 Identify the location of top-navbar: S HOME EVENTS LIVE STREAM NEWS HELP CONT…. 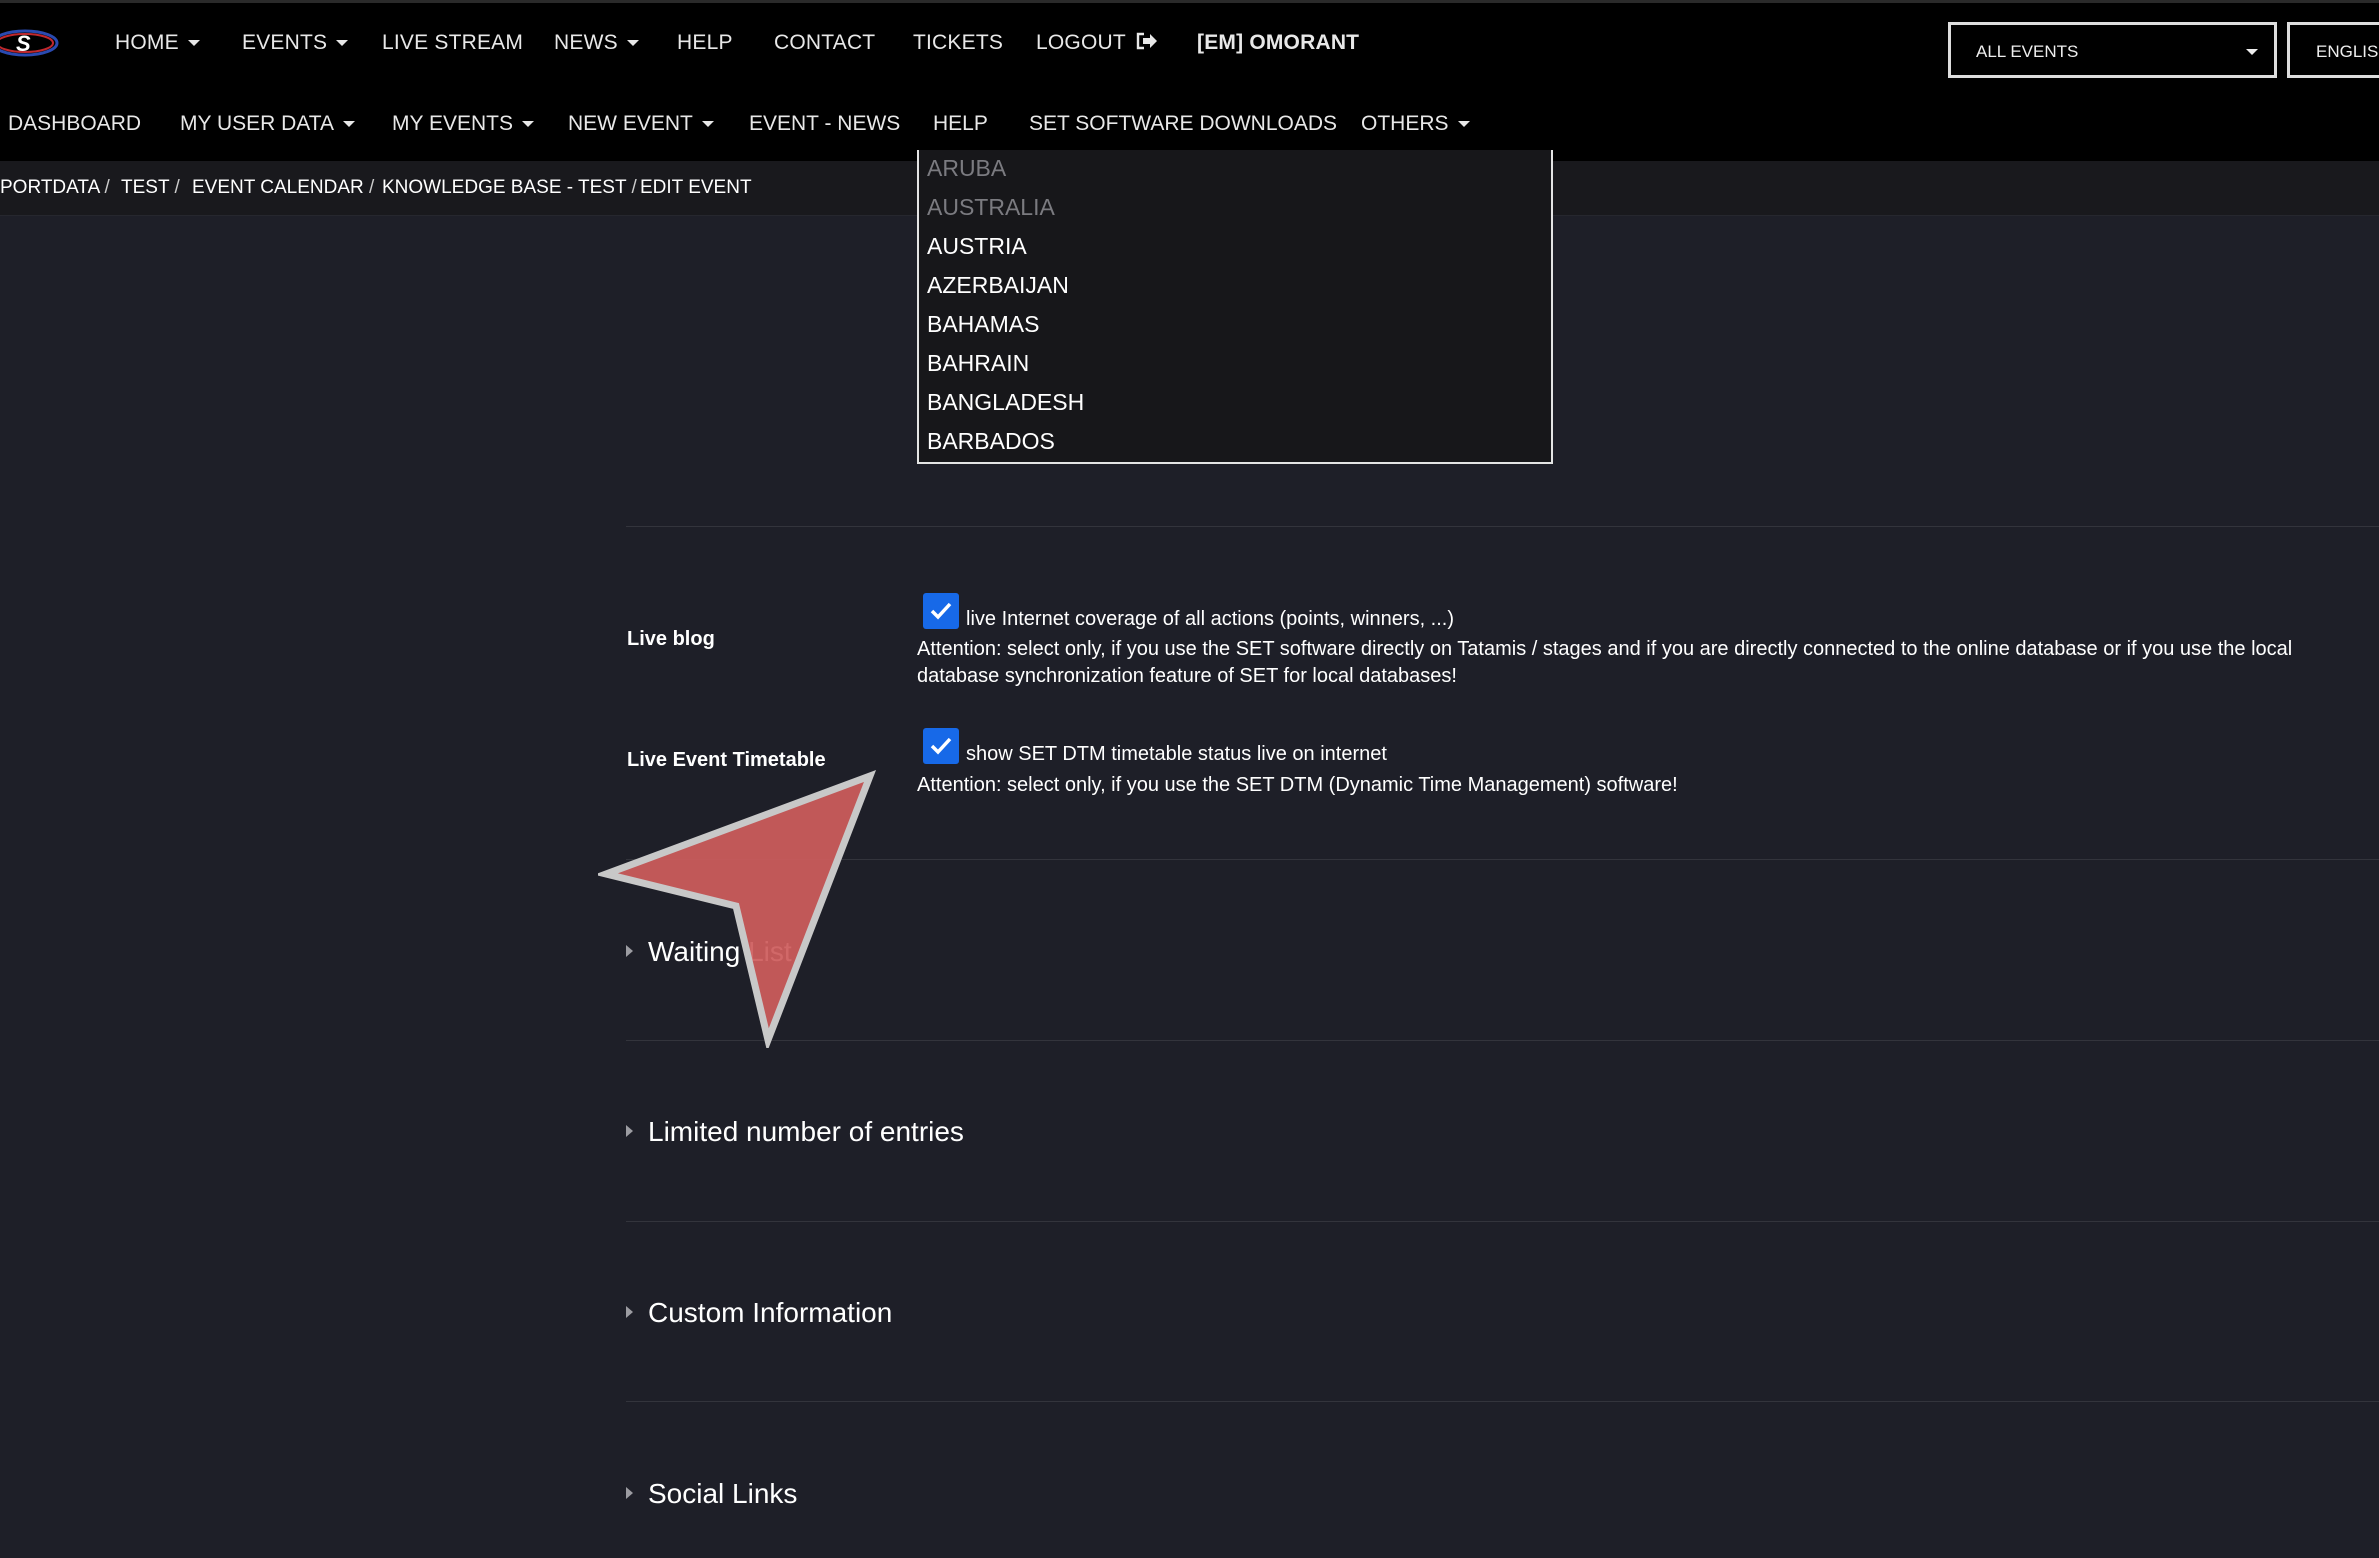
(1189, 42).